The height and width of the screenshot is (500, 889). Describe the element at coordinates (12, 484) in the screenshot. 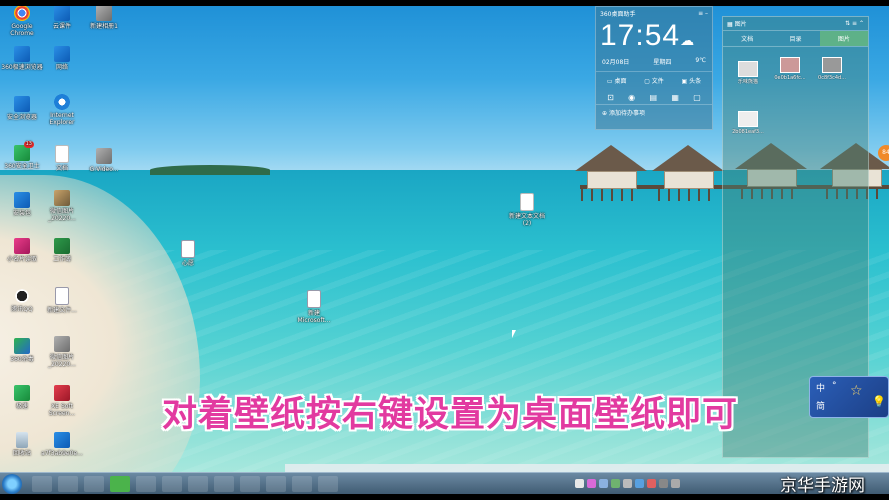

I see `start-button-icon` at that location.